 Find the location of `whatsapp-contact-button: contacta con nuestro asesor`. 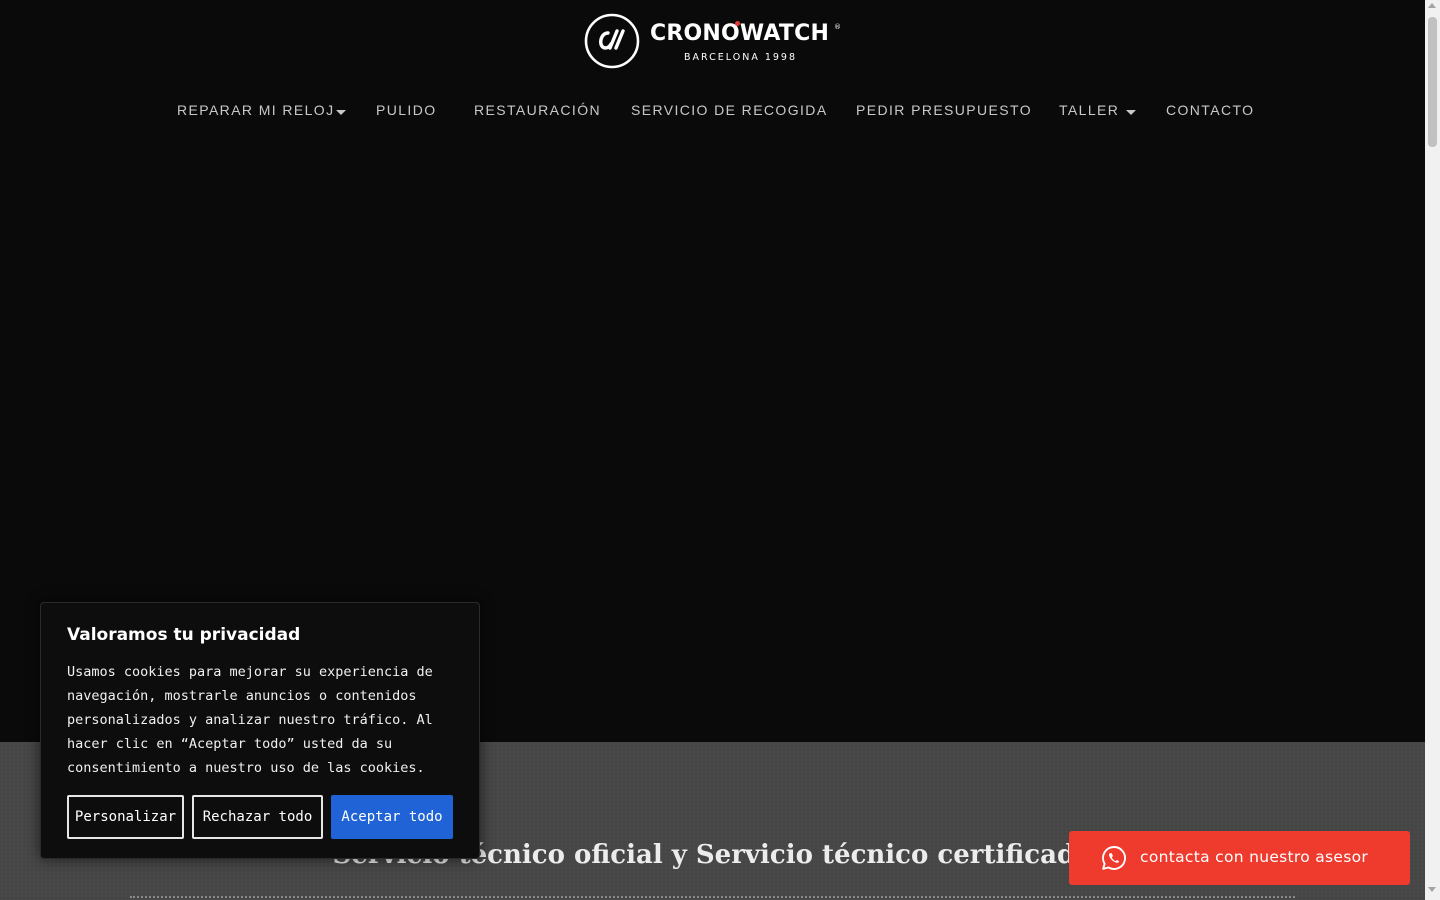

whatsapp-contact-button: contacta con nuestro asesor is located at coordinates (1239, 858).